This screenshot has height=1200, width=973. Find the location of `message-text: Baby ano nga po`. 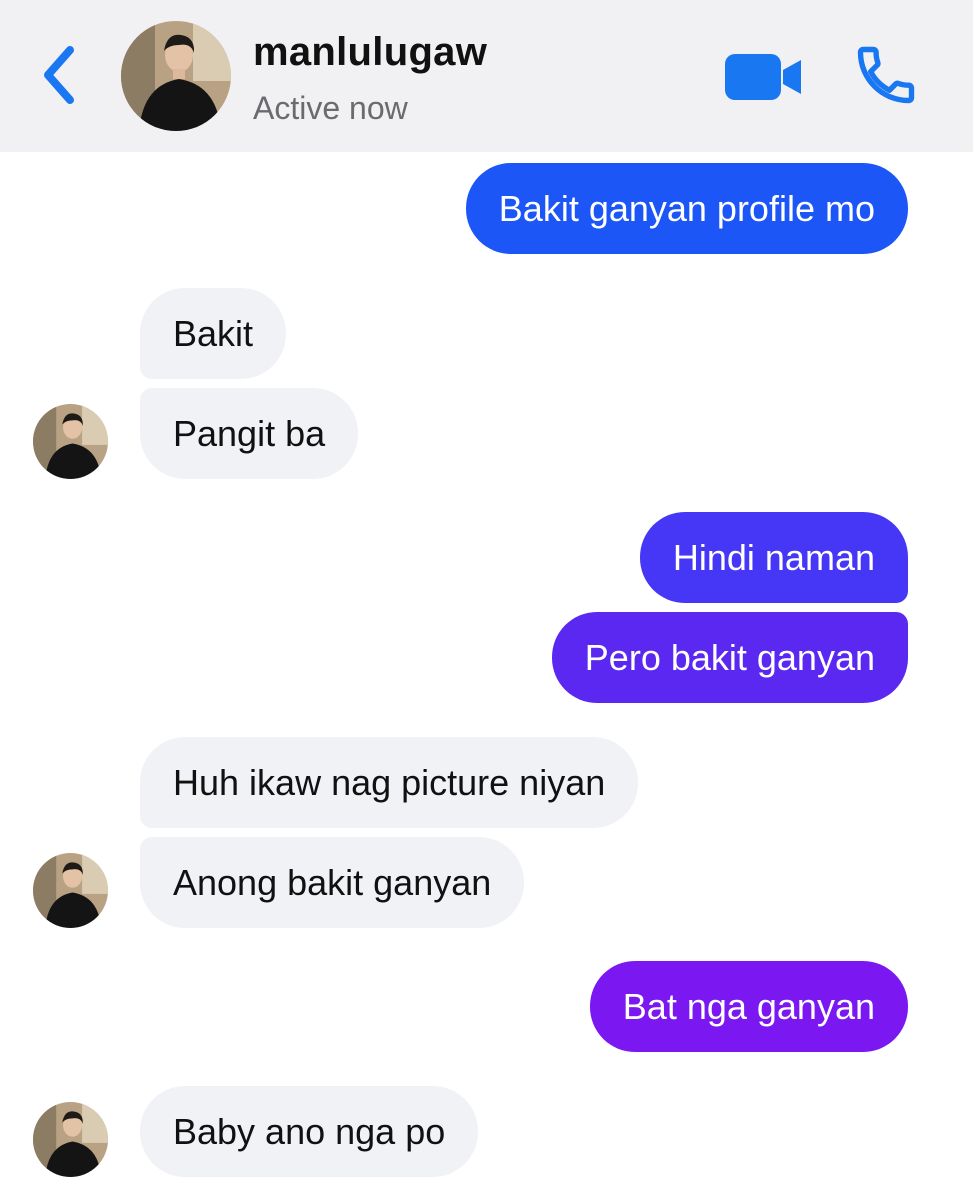

message-text: Baby ano nga po is located at coordinates (309, 1131).